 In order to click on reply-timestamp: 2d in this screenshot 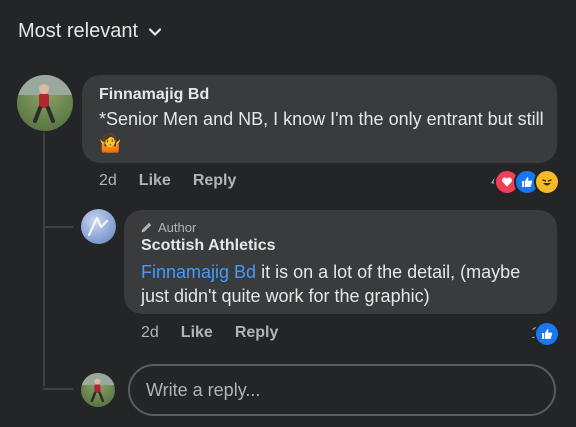, I will do `click(150, 333)`.